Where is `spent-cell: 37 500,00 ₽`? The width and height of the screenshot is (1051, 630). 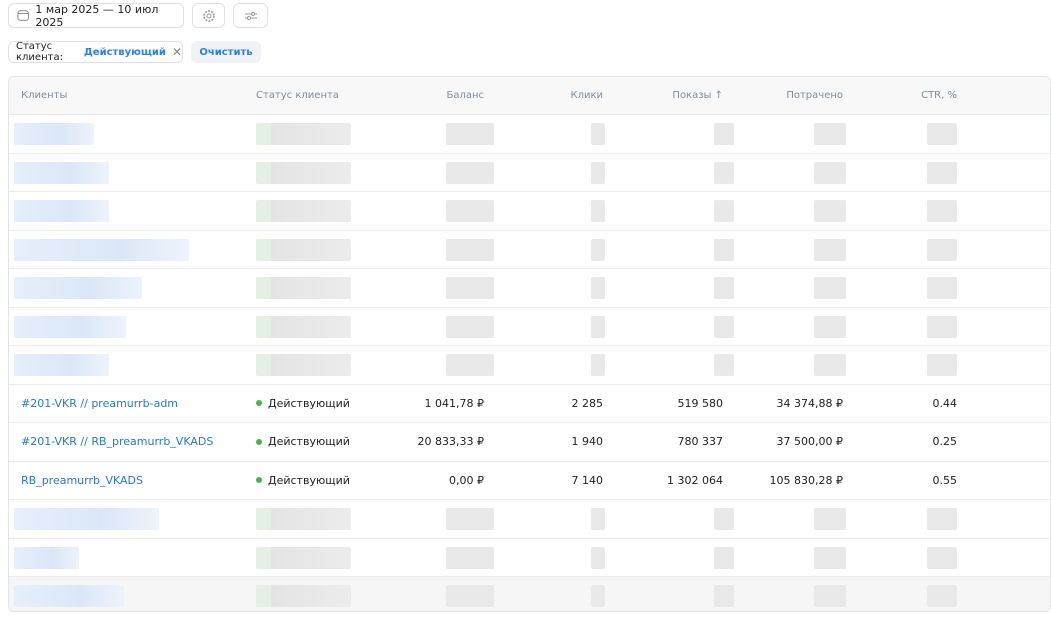
spent-cell: 37 500,00 ₽ is located at coordinates (809, 442).